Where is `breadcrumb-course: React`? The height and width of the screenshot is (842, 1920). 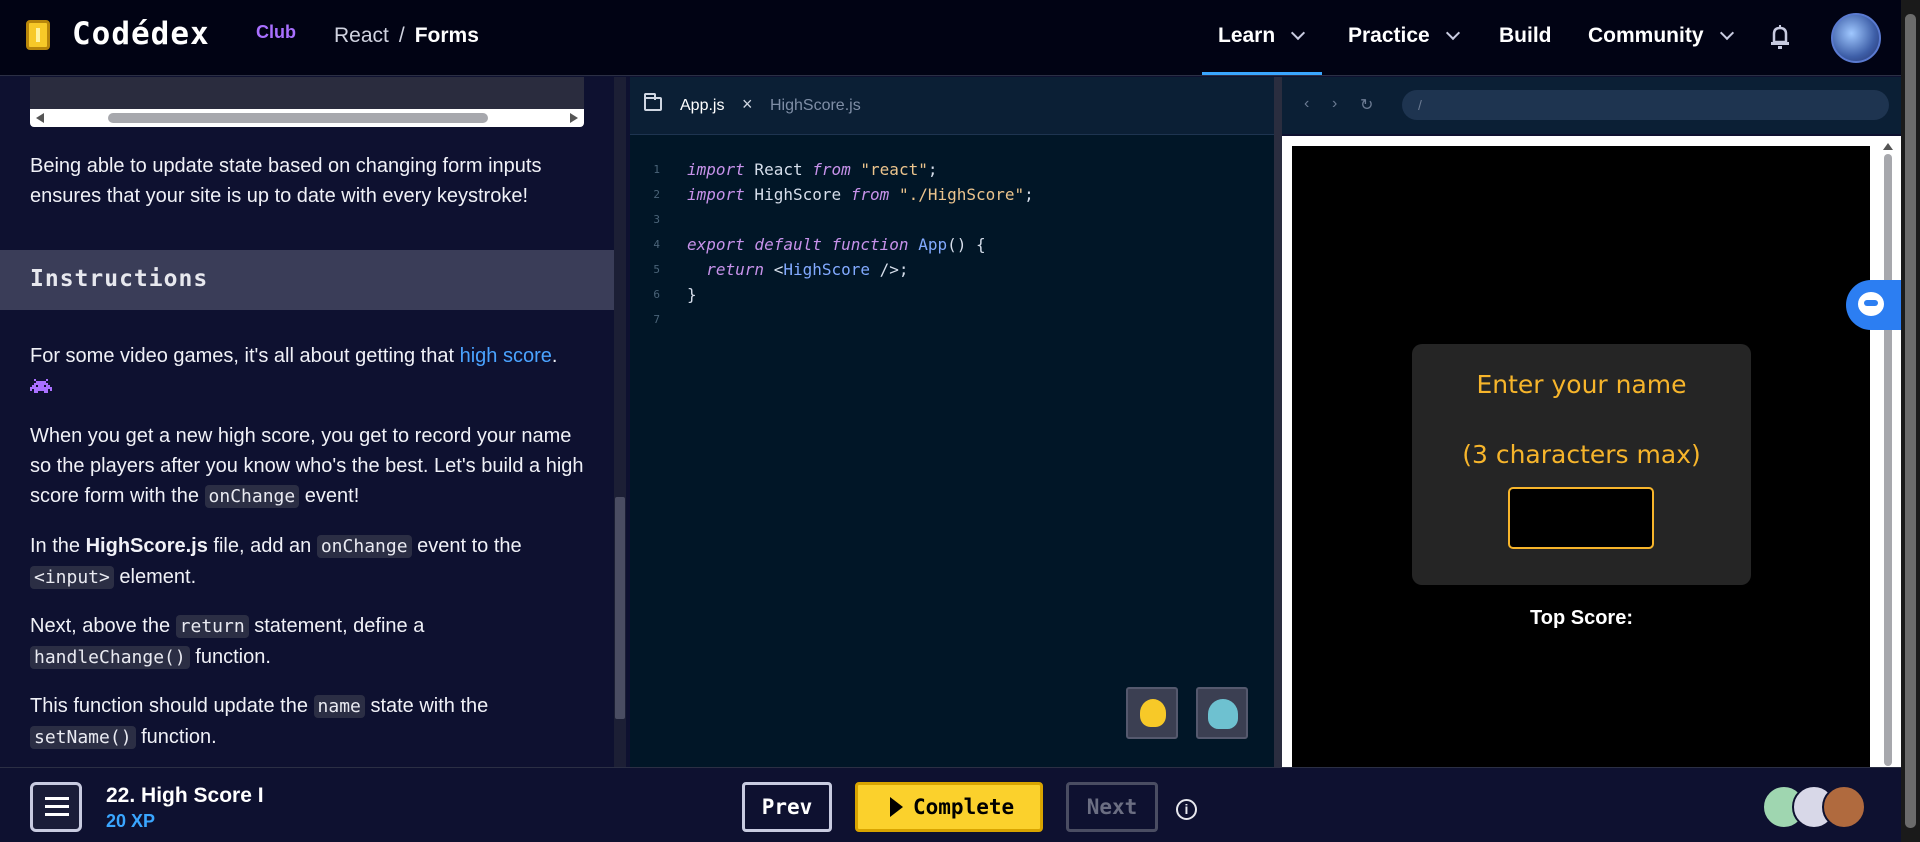
breadcrumb-course: React is located at coordinates (361, 35).